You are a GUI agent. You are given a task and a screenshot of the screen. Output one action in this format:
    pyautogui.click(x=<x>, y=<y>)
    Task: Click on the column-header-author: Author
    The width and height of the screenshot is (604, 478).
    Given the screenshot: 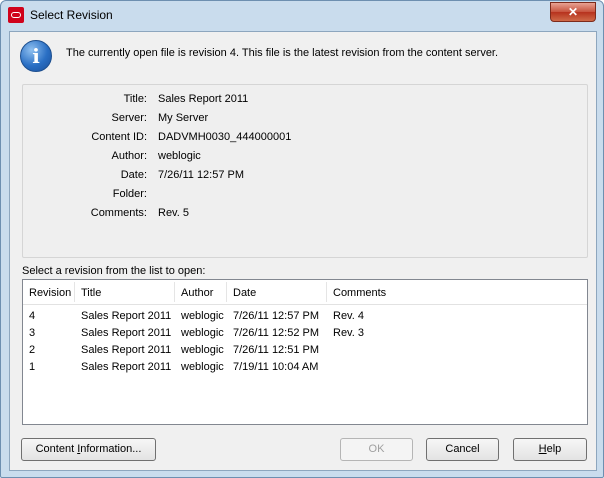 What is the action you would take?
    pyautogui.click(x=197, y=293)
    